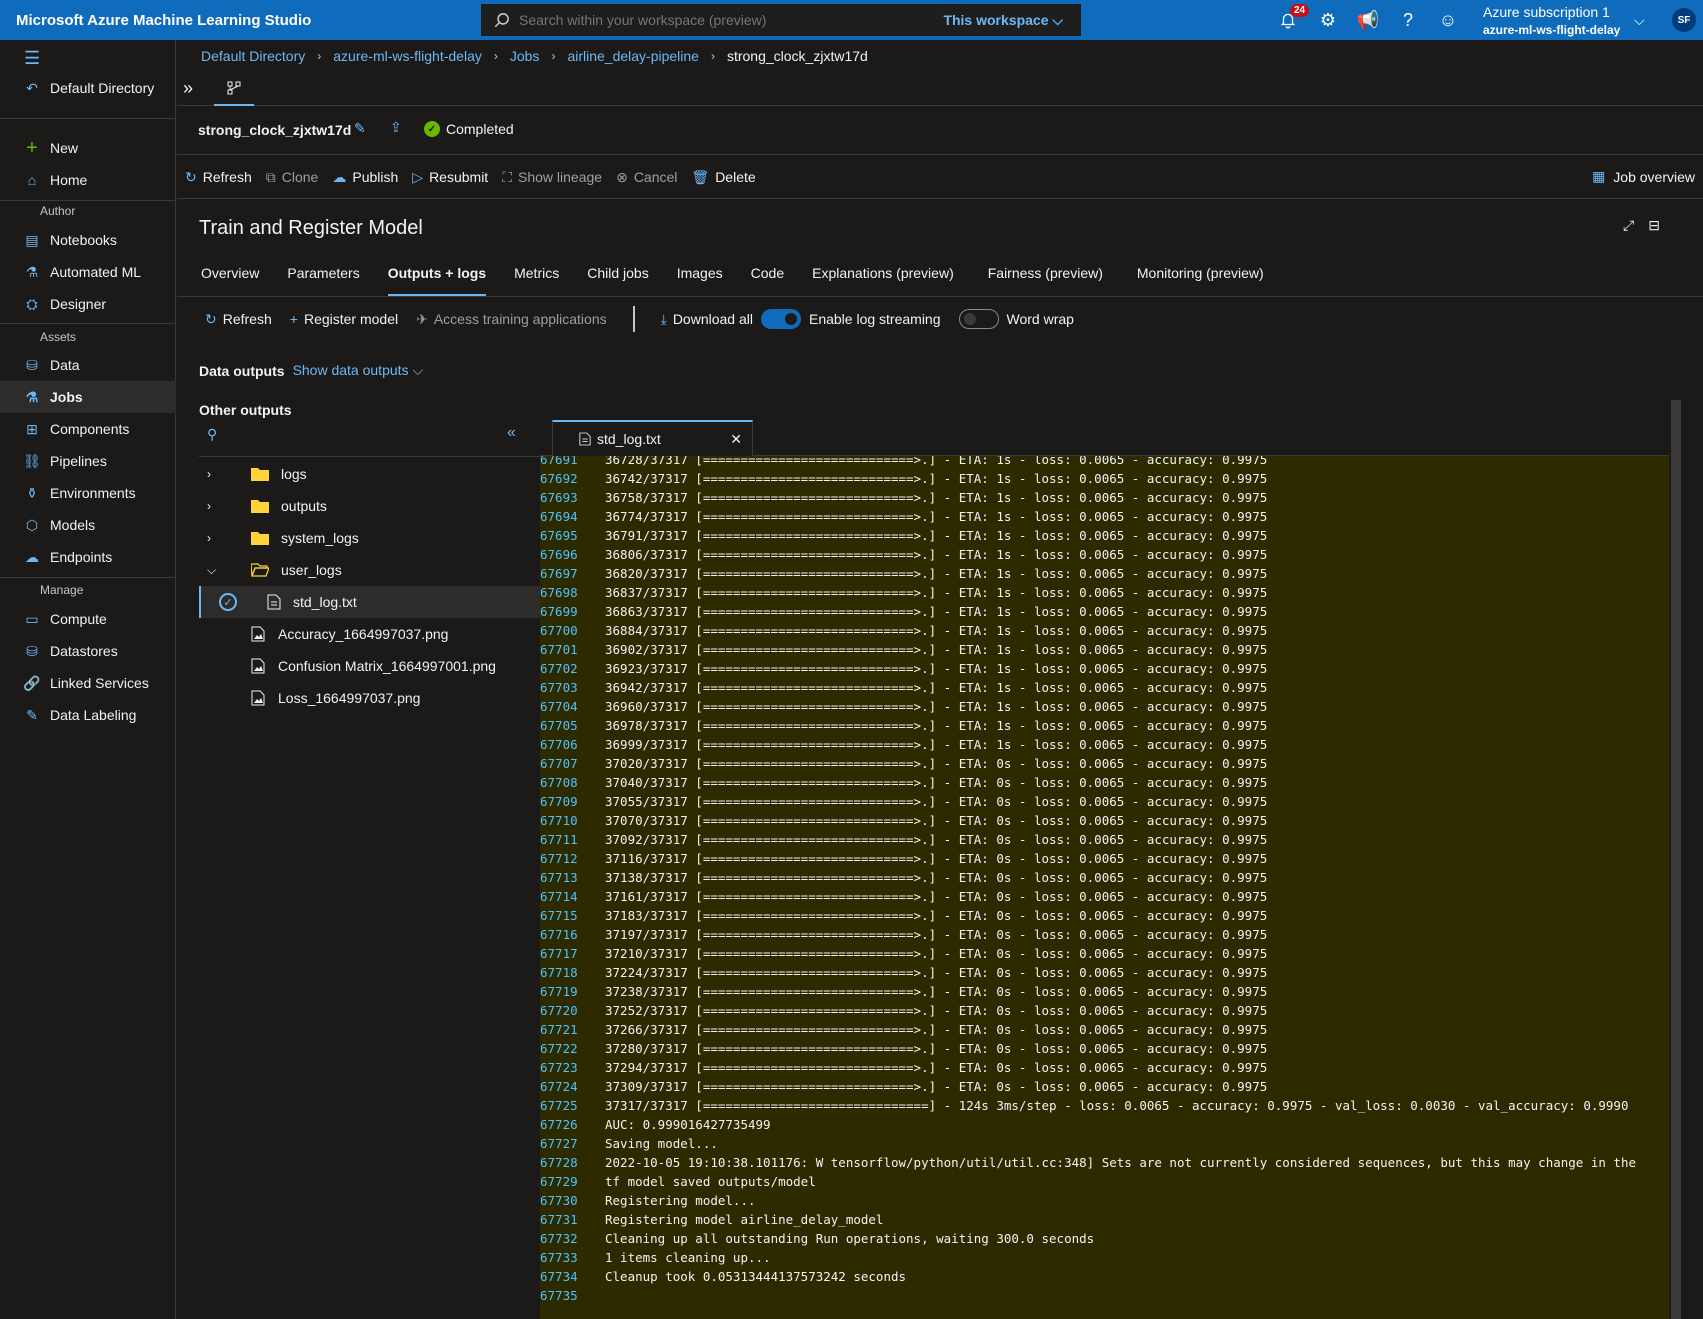 The height and width of the screenshot is (1319, 1703). What do you see at coordinates (369, 570) in the screenshot?
I see `tree-folder-user-logs: ⌵ user_logs` at bounding box center [369, 570].